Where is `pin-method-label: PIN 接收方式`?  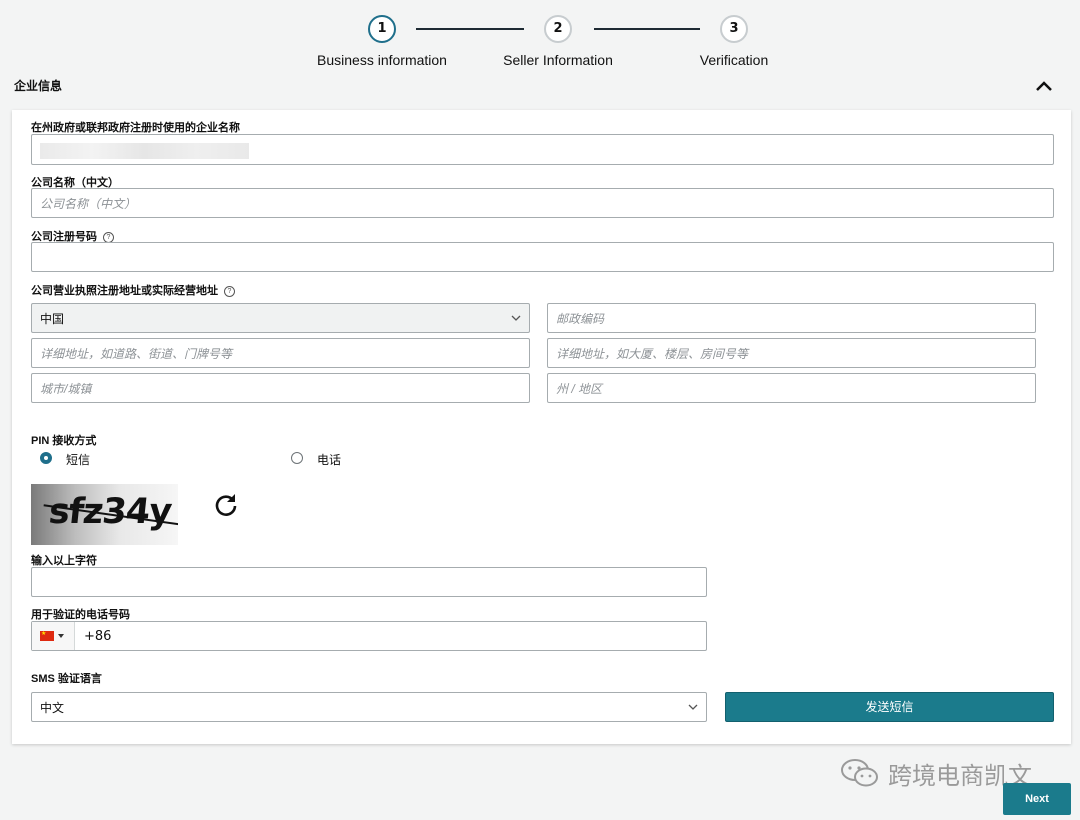 pin-method-label: PIN 接收方式 is located at coordinates (64, 441).